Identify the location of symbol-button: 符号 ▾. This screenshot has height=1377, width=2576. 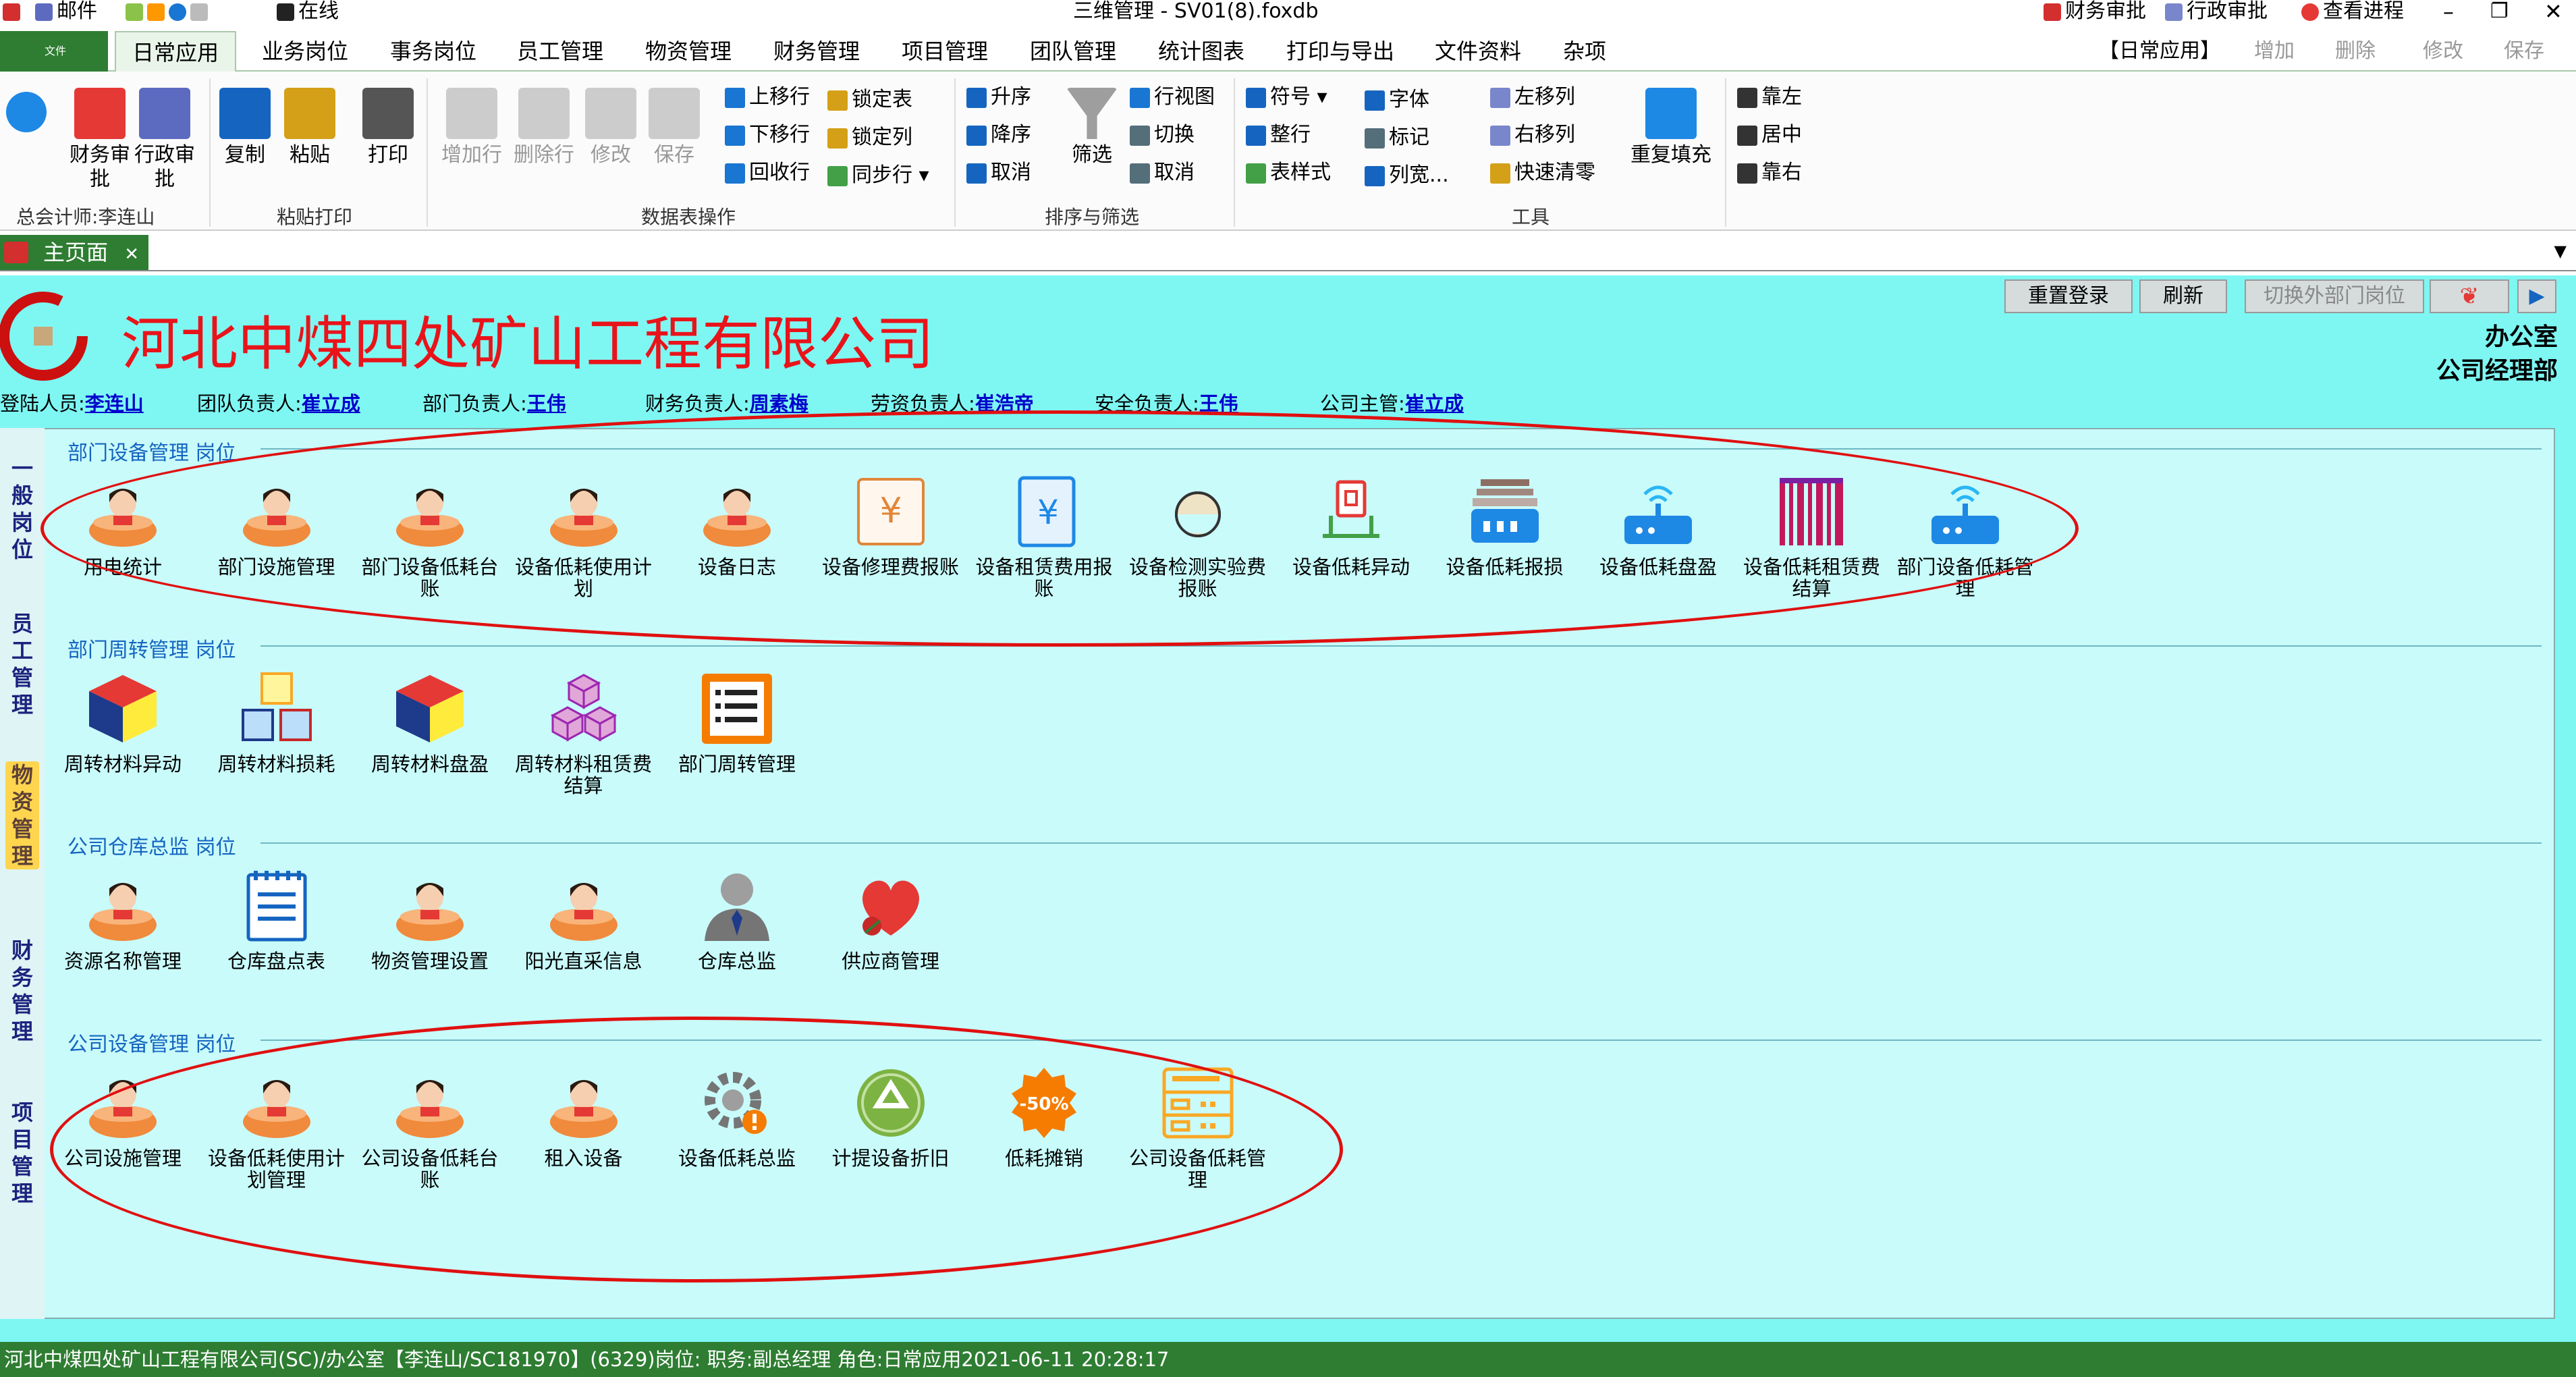
(1286, 97).